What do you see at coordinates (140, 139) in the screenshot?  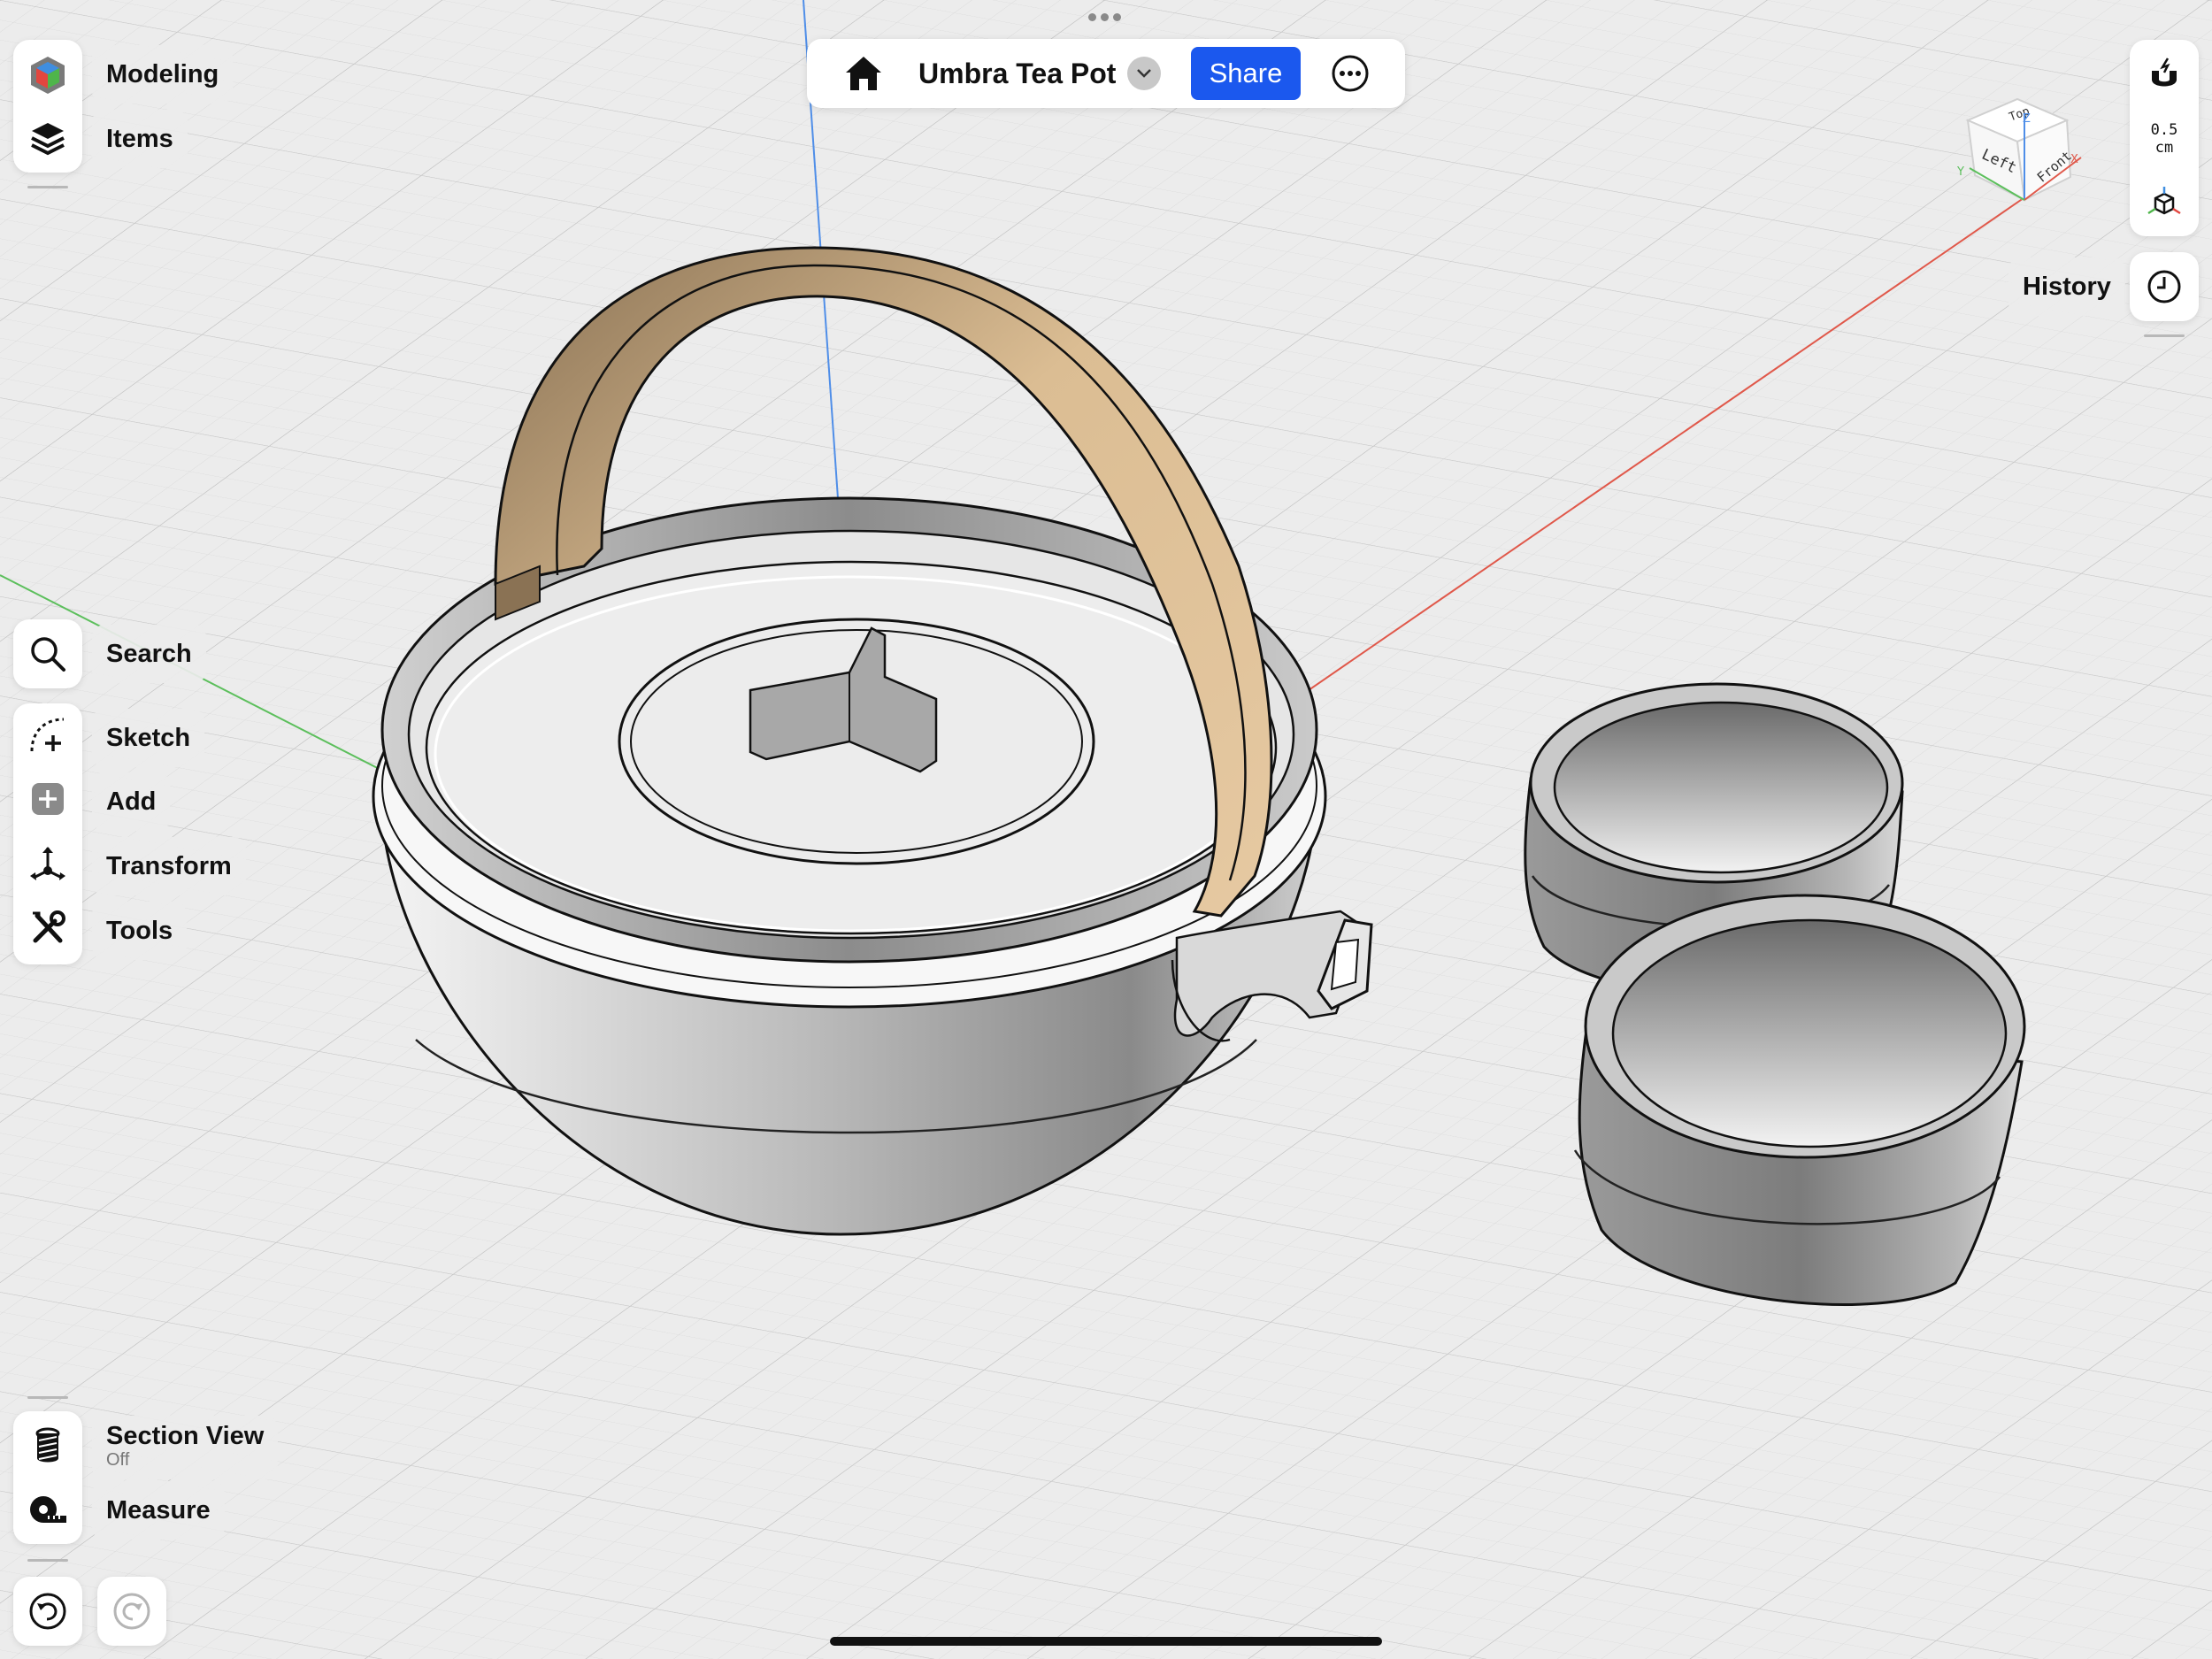 I see `items-label: Items` at bounding box center [140, 139].